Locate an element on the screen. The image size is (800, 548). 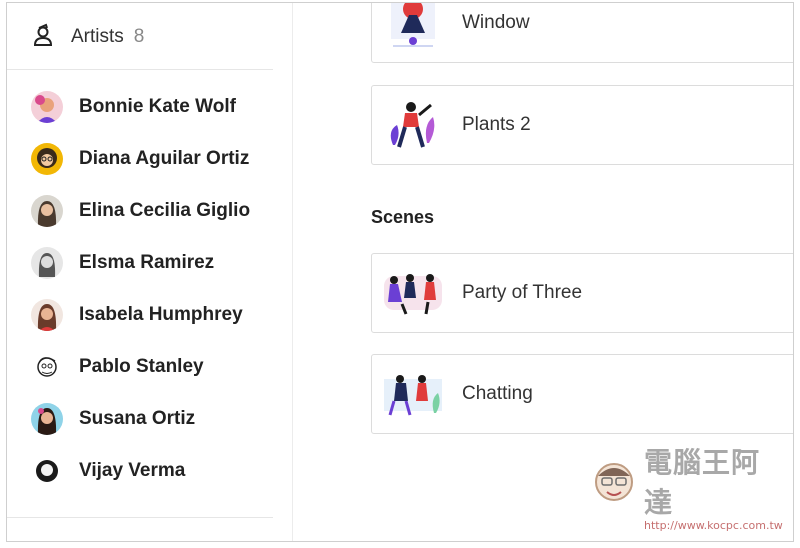
artist-item-elsma-ramirez: Elsma Ramirez is located at coordinates (156, 263).